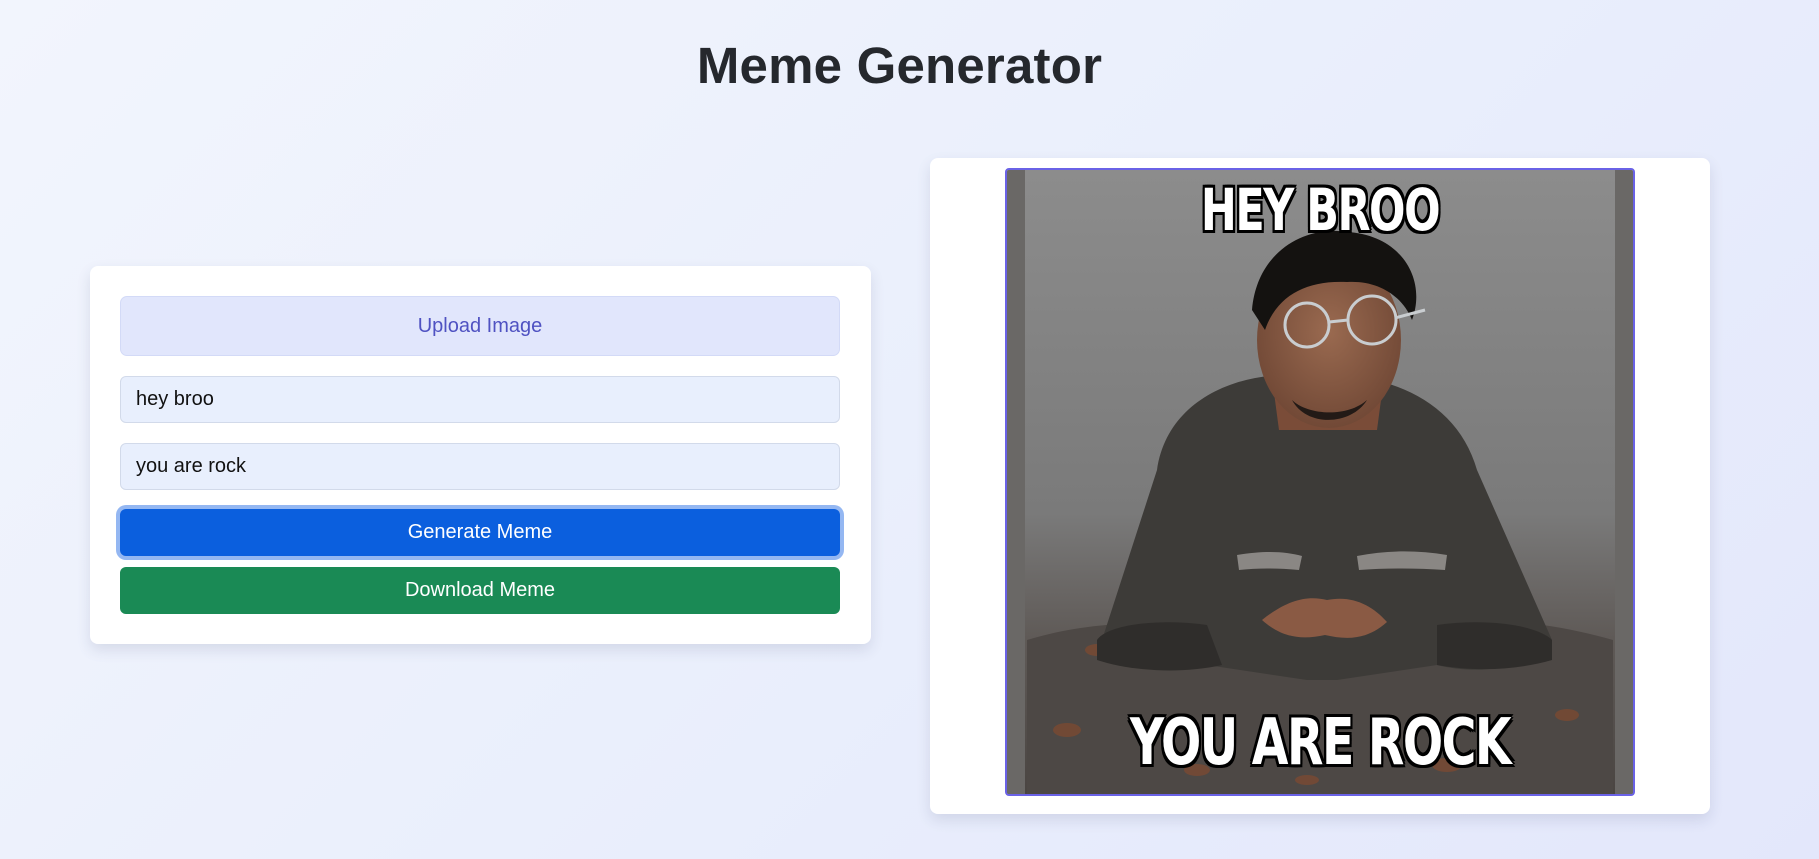 The width and height of the screenshot is (1819, 859). What do you see at coordinates (480, 326) in the screenshot?
I see `upload-image-button: Upload Image` at bounding box center [480, 326].